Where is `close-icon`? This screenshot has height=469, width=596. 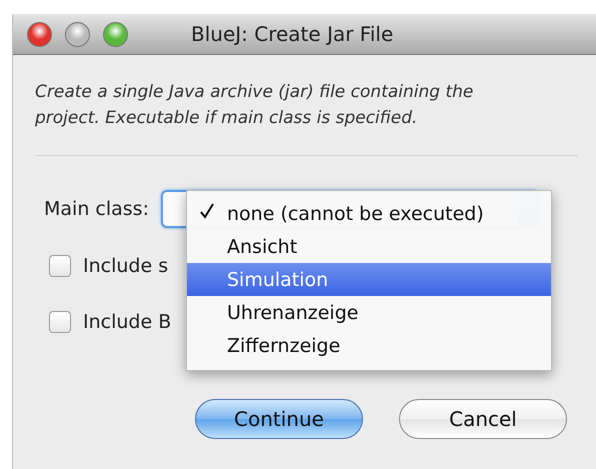
close-icon is located at coordinates (39, 34).